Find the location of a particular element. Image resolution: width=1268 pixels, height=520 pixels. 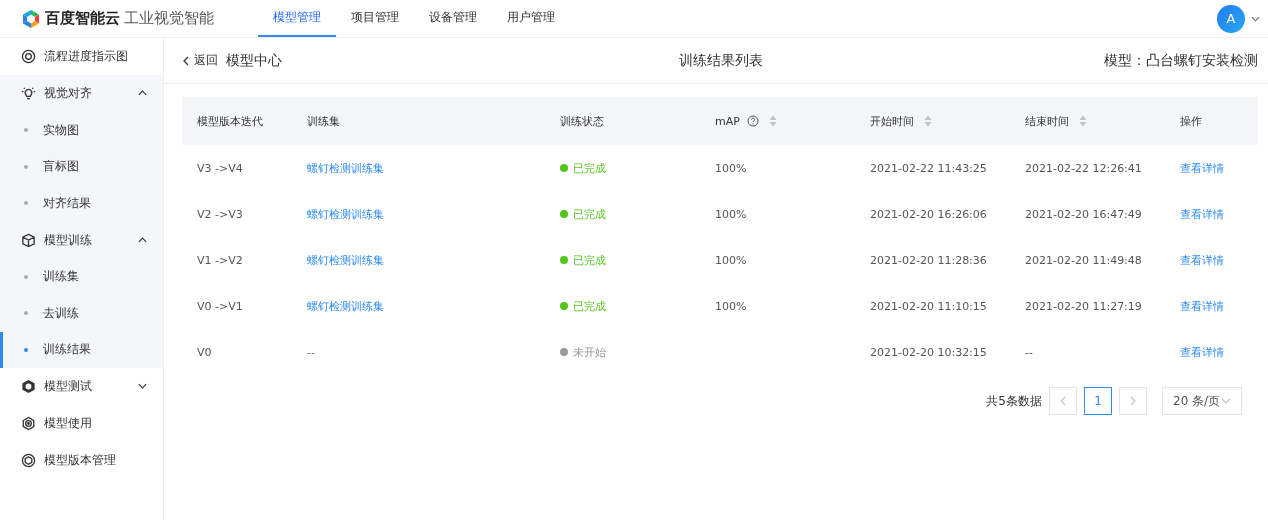

sidebar-subitem: 实物图 is located at coordinates (81, 130).